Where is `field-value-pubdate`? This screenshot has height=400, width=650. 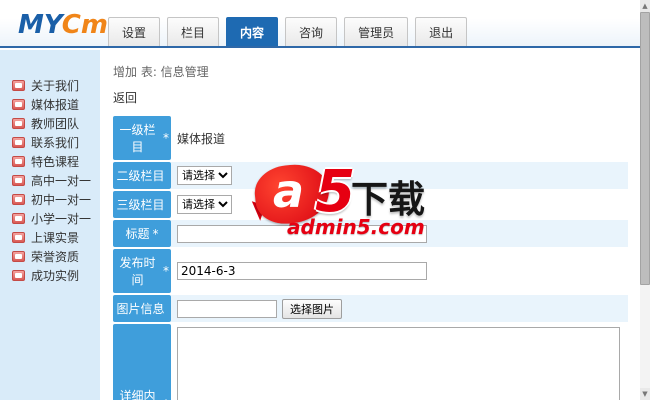 field-value-pubdate is located at coordinates (399, 271).